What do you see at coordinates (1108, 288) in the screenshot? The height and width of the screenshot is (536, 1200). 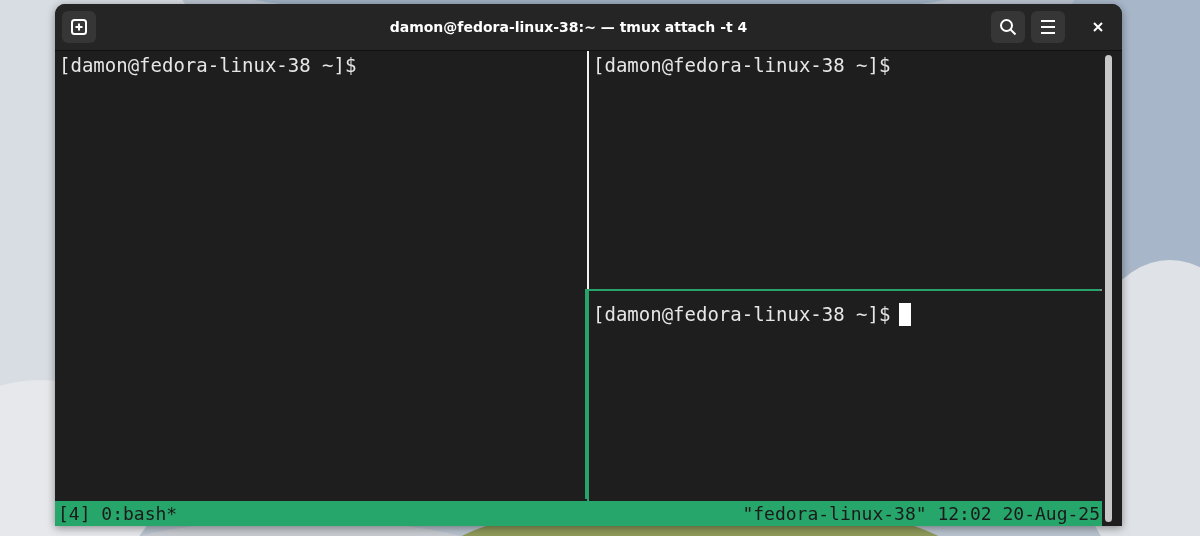 I see `scrollbar-thumb` at bounding box center [1108, 288].